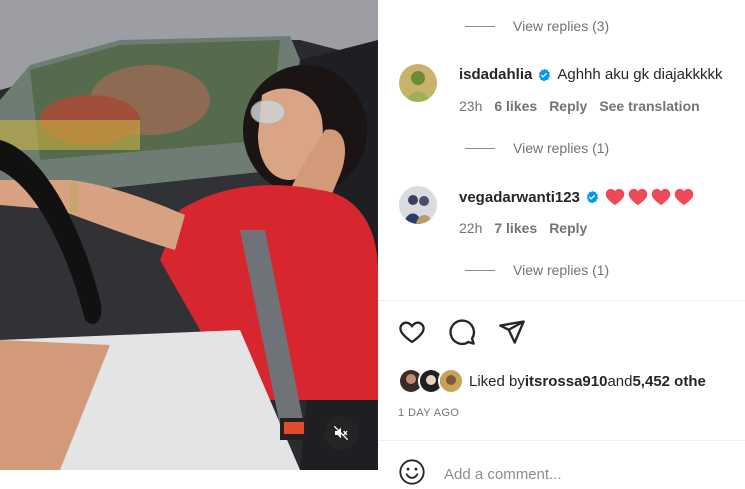  What do you see at coordinates (566, 381) in the screenshot?
I see `liked-by-user: itsrossa910` at bounding box center [566, 381].